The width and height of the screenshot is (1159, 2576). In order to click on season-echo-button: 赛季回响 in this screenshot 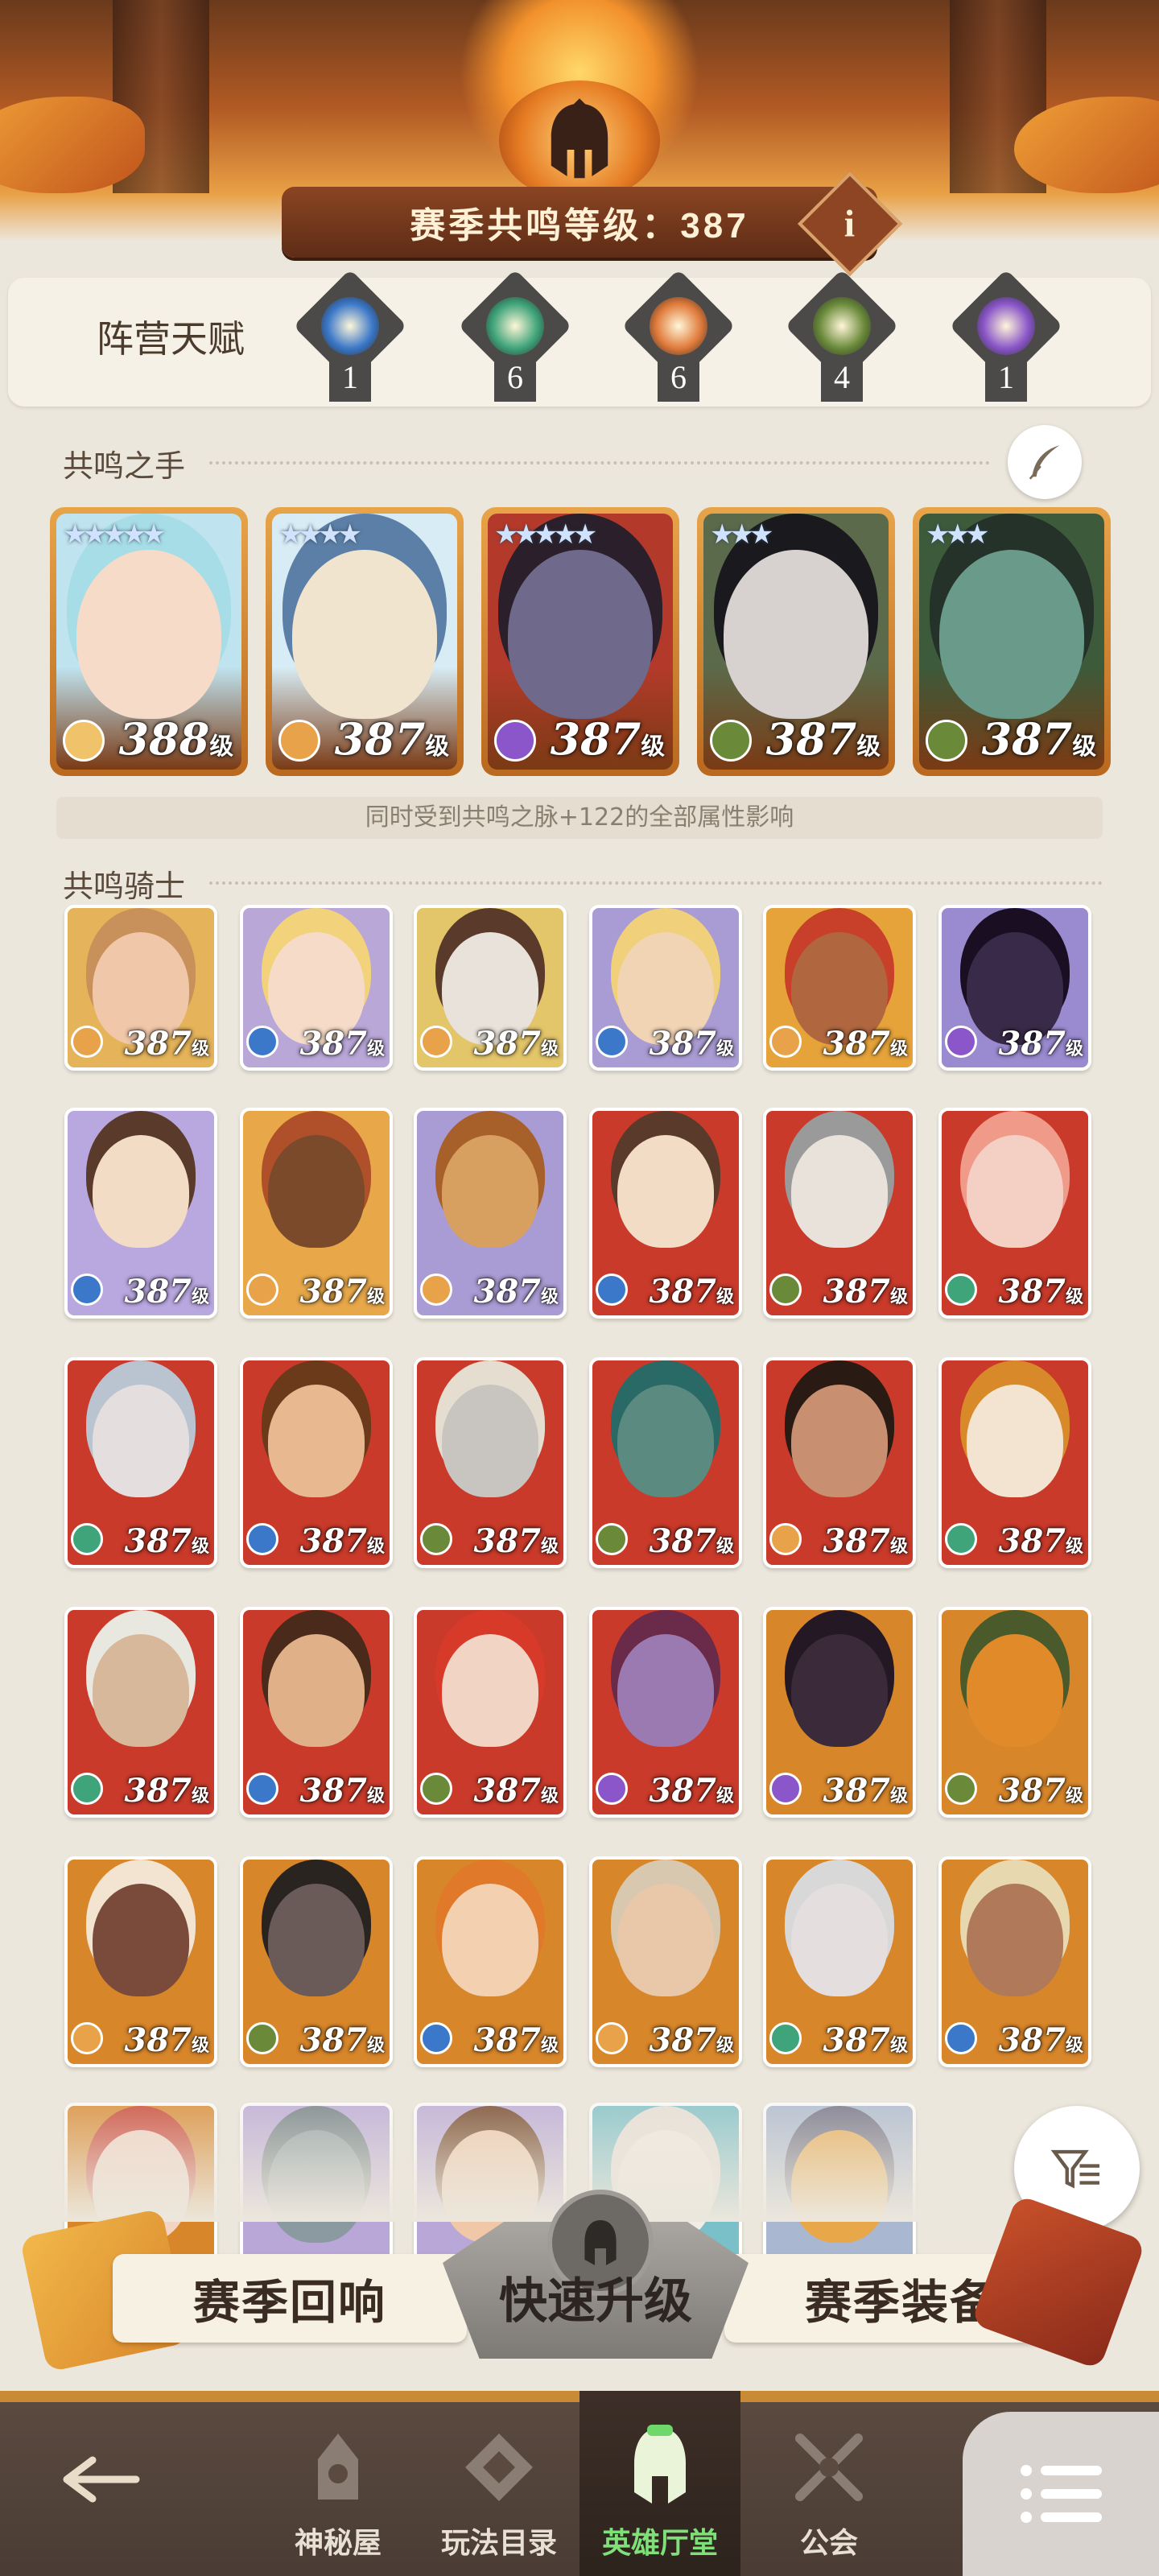, I will do `click(290, 2298)`.